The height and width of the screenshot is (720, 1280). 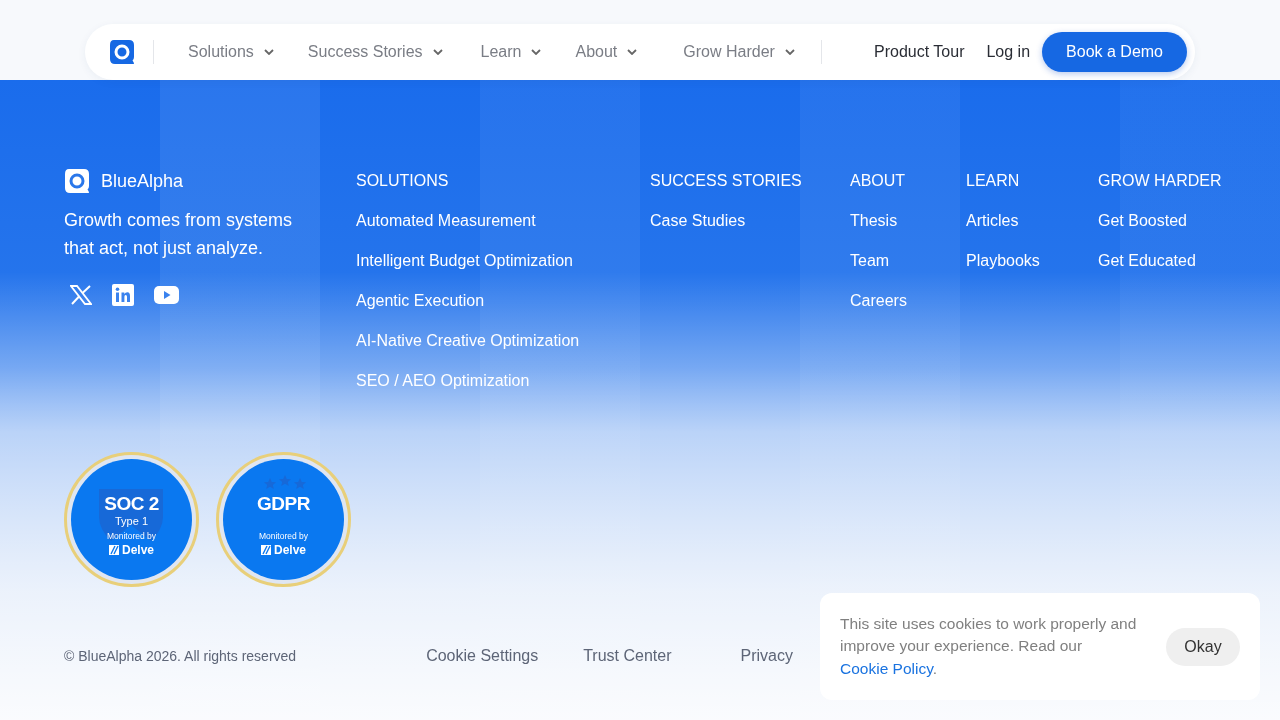 I want to click on footer-link: Articles, so click(x=1032, y=222).